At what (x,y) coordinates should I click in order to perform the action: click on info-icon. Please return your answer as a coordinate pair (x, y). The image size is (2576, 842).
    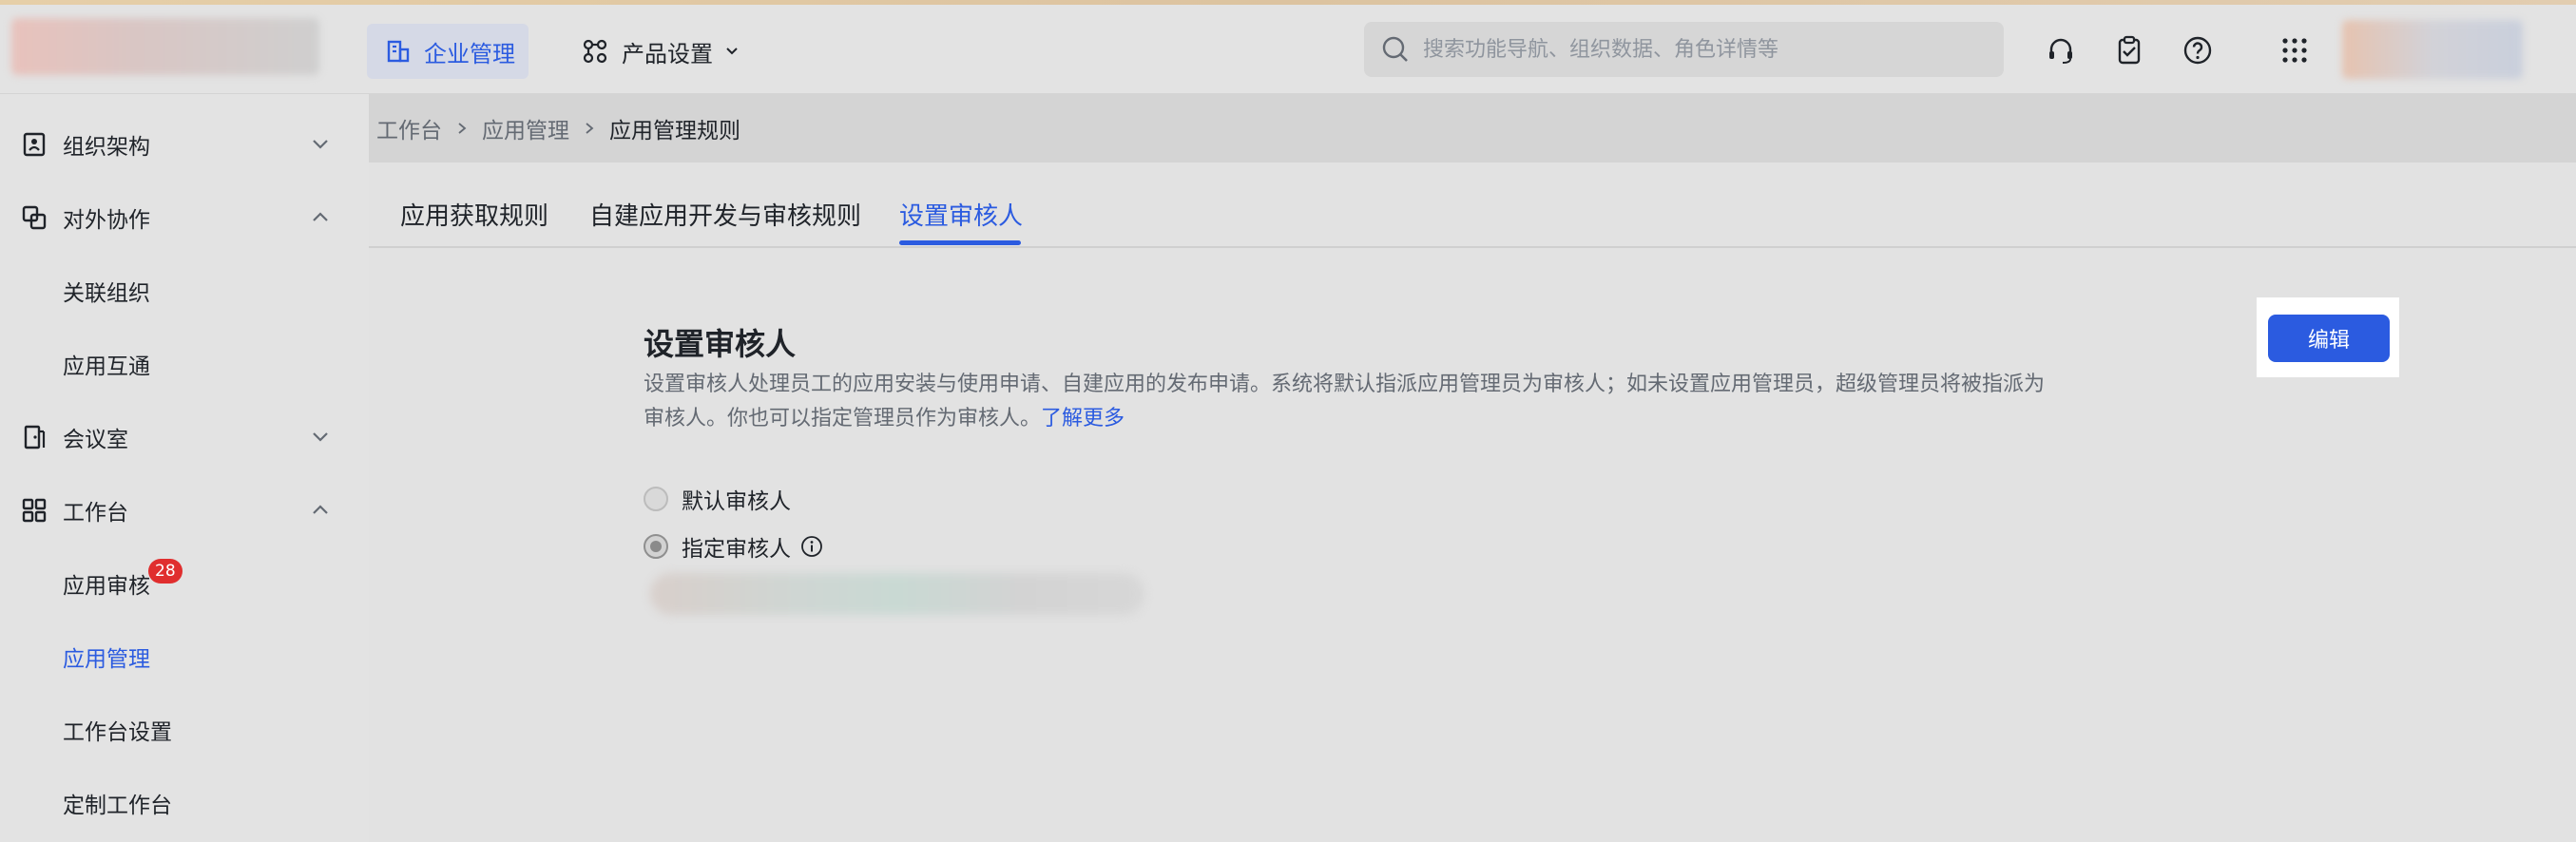
    Looking at the image, I should click on (812, 546).